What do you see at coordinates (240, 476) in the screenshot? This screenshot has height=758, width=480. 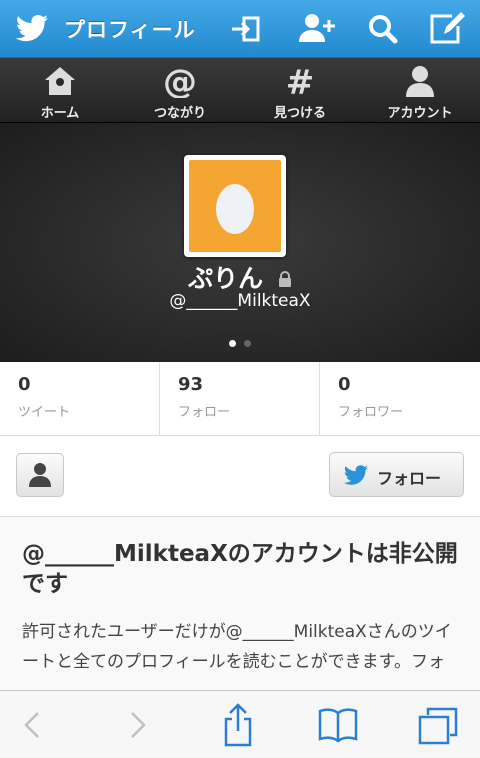 I see `action-row: フォロー` at bounding box center [240, 476].